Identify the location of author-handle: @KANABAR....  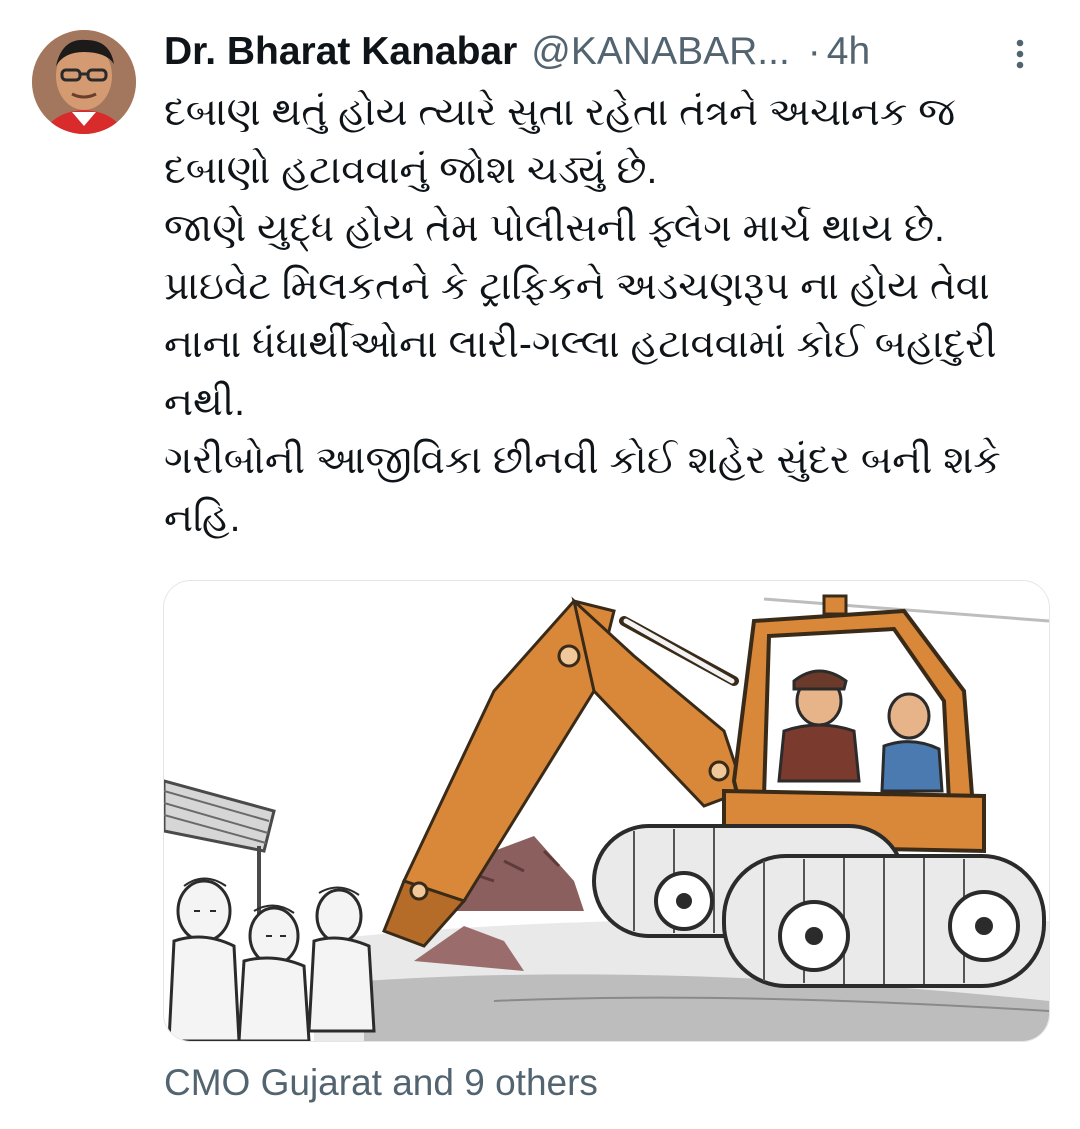
(660, 52).